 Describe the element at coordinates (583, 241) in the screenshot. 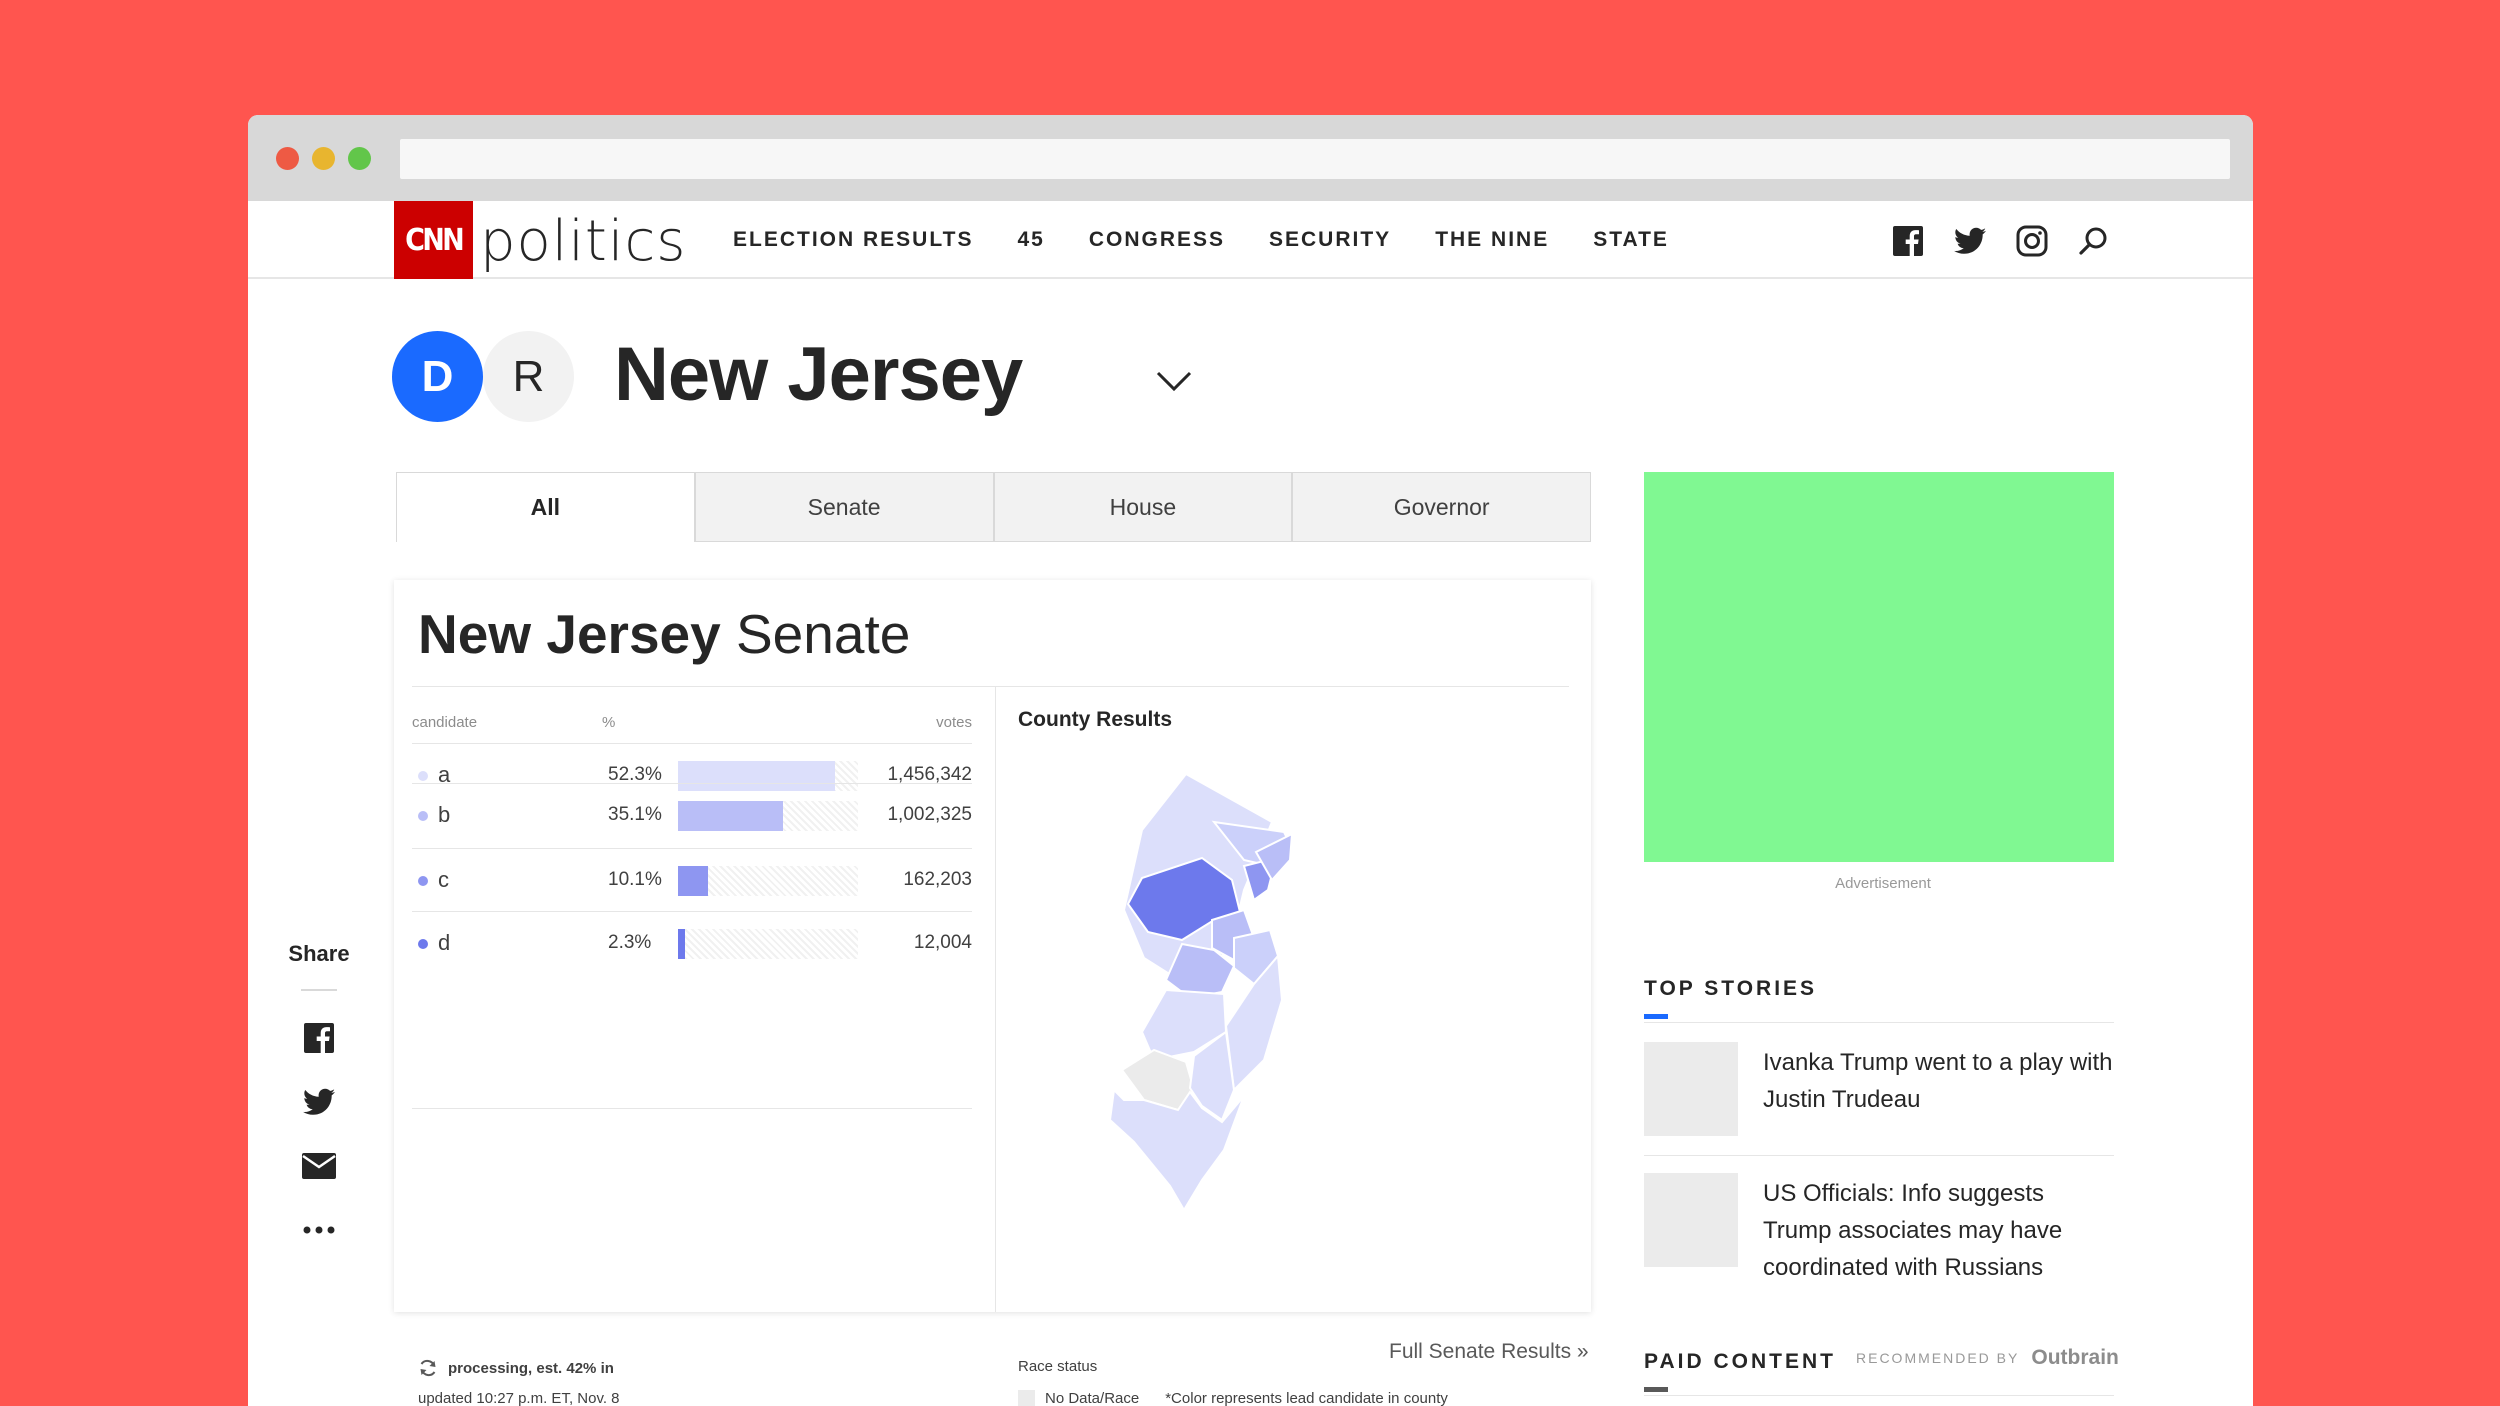

I see `politics-wordmark: politics` at that location.